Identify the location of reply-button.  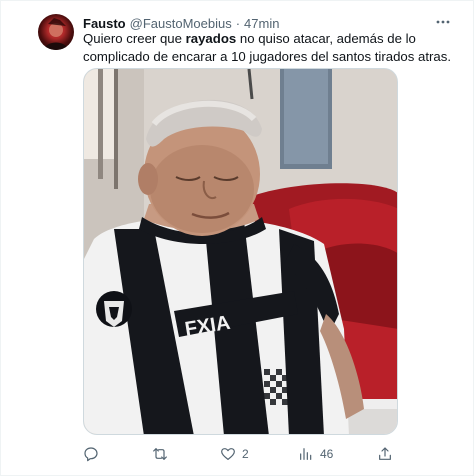
(94, 454).